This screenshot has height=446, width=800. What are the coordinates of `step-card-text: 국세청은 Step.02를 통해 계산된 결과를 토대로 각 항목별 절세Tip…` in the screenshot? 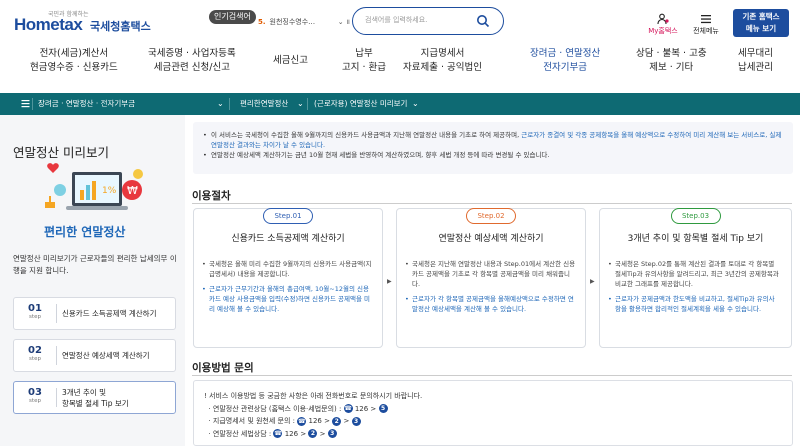 It's located at (694, 274).